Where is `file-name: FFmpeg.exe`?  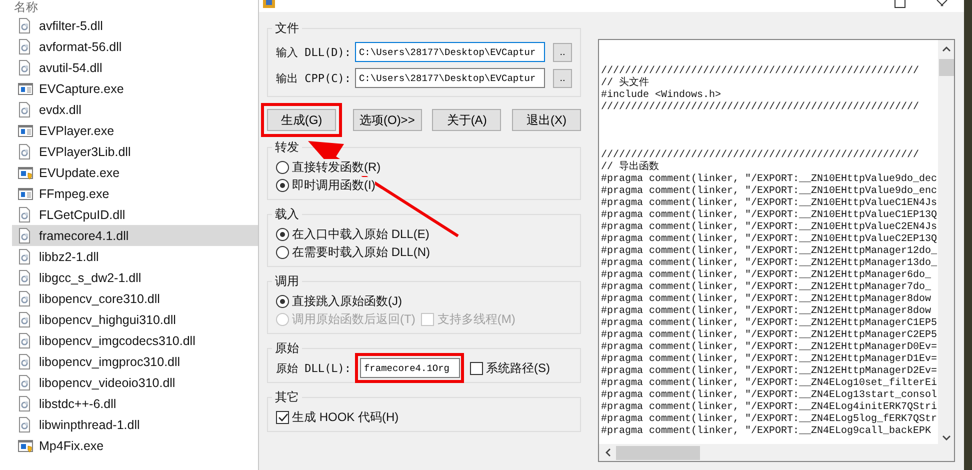 file-name: FFmpeg.exe is located at coordinates (74, 193).